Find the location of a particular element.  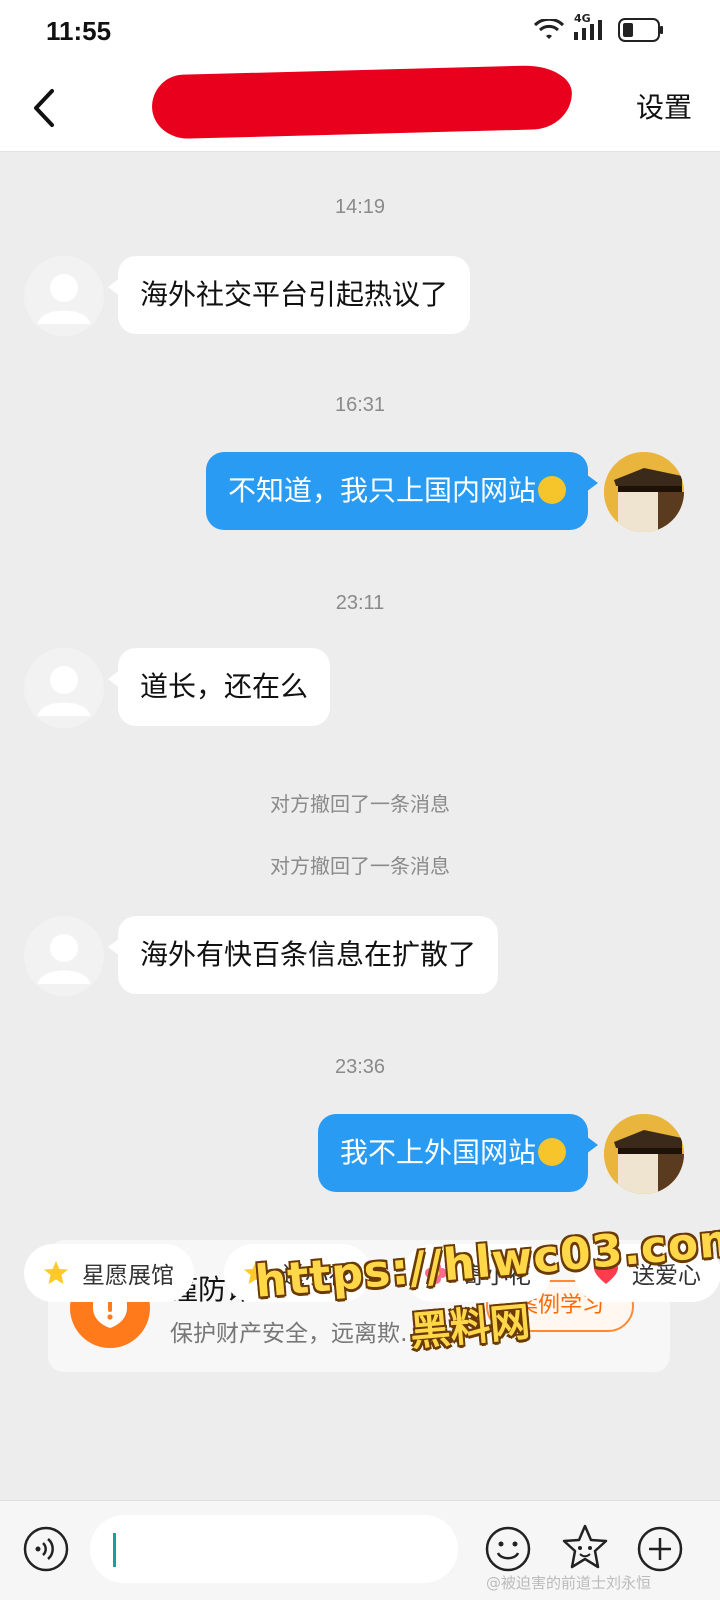

plus-icon is located at coordinates (660, 1549).